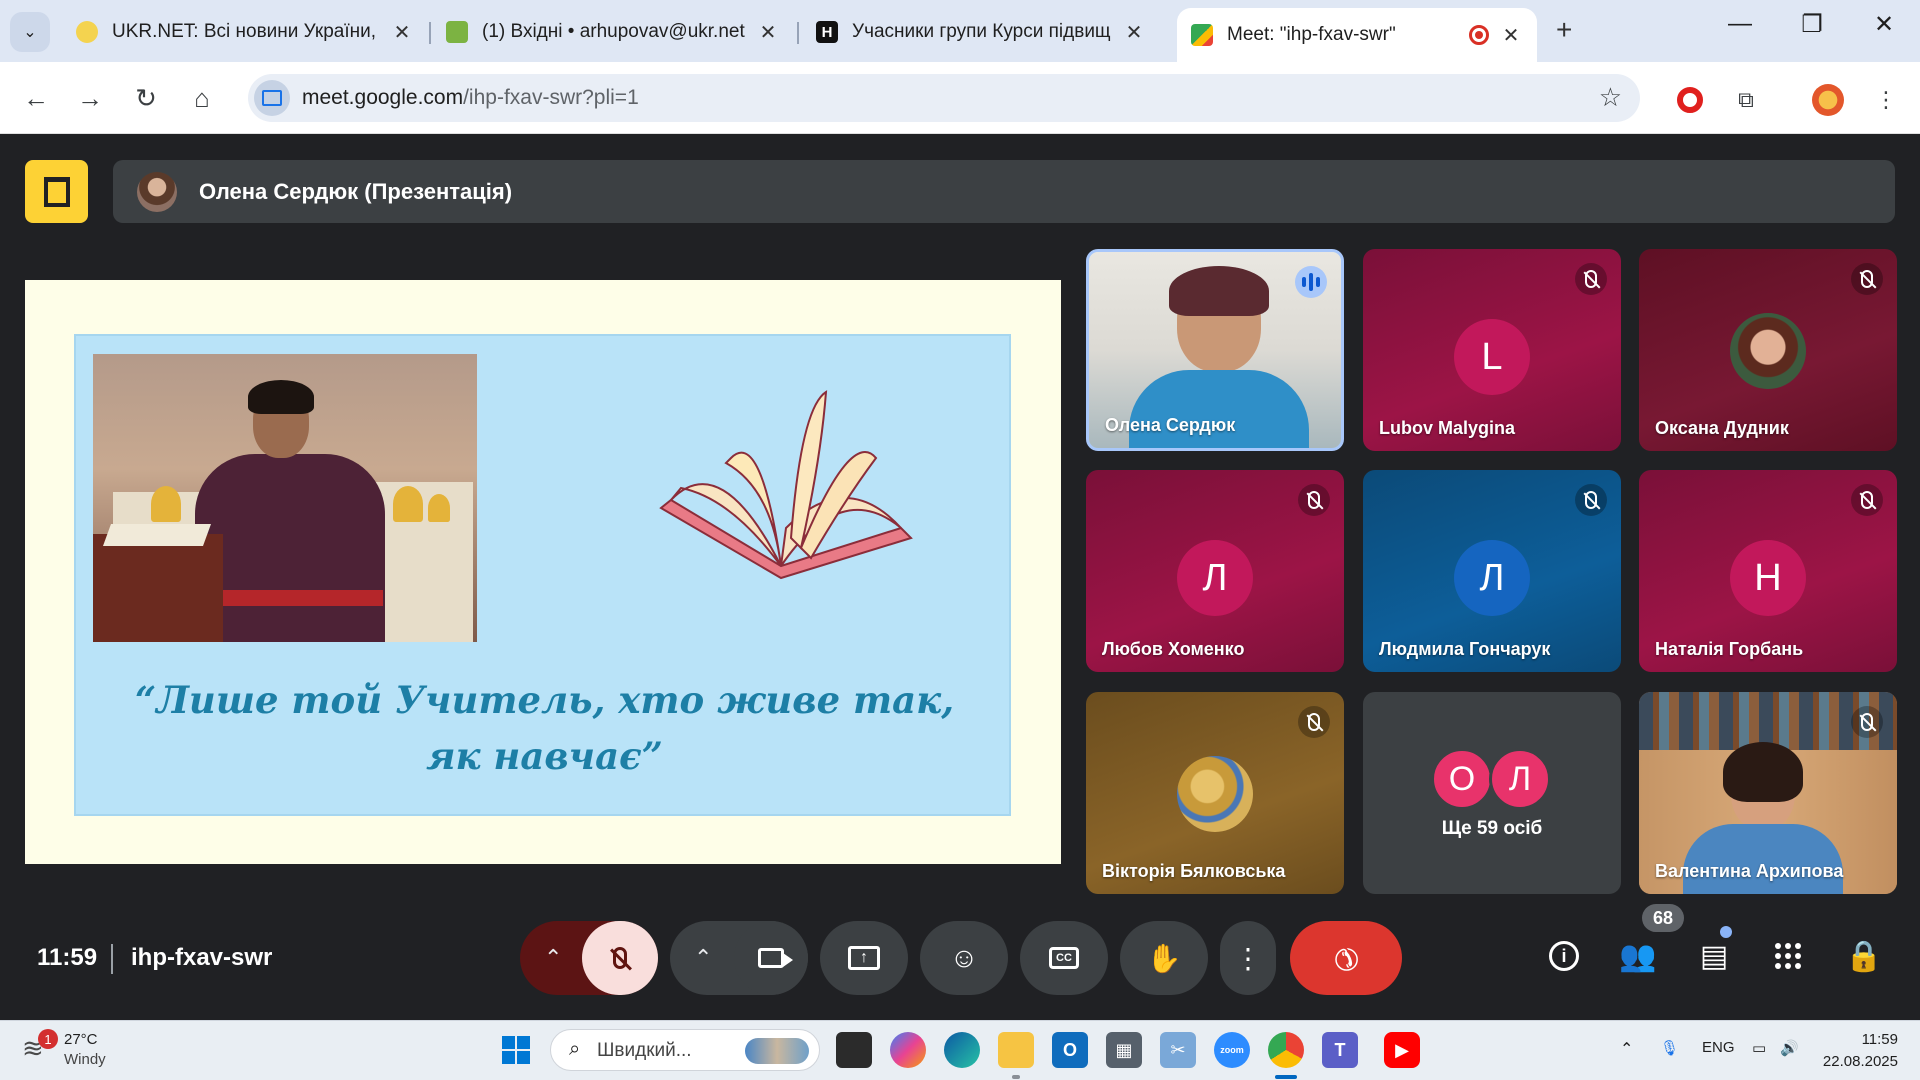  What do you see at coordinates (1564, 30) in the screenshot?
I see `new-tab-button: +` at bounding box center [1564, 30].